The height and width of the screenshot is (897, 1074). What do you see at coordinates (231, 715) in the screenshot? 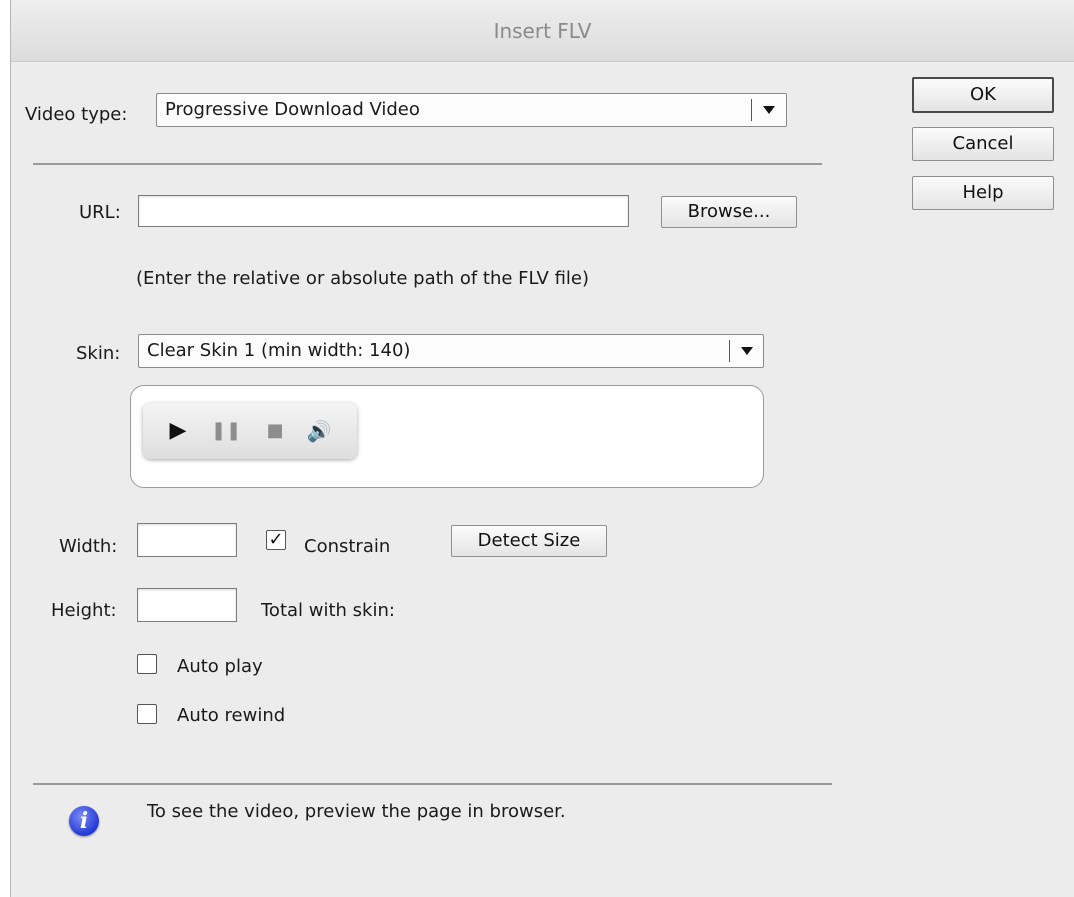
I see `auto-rewind-label: Auto rewind` at bounding box center [231, 715].